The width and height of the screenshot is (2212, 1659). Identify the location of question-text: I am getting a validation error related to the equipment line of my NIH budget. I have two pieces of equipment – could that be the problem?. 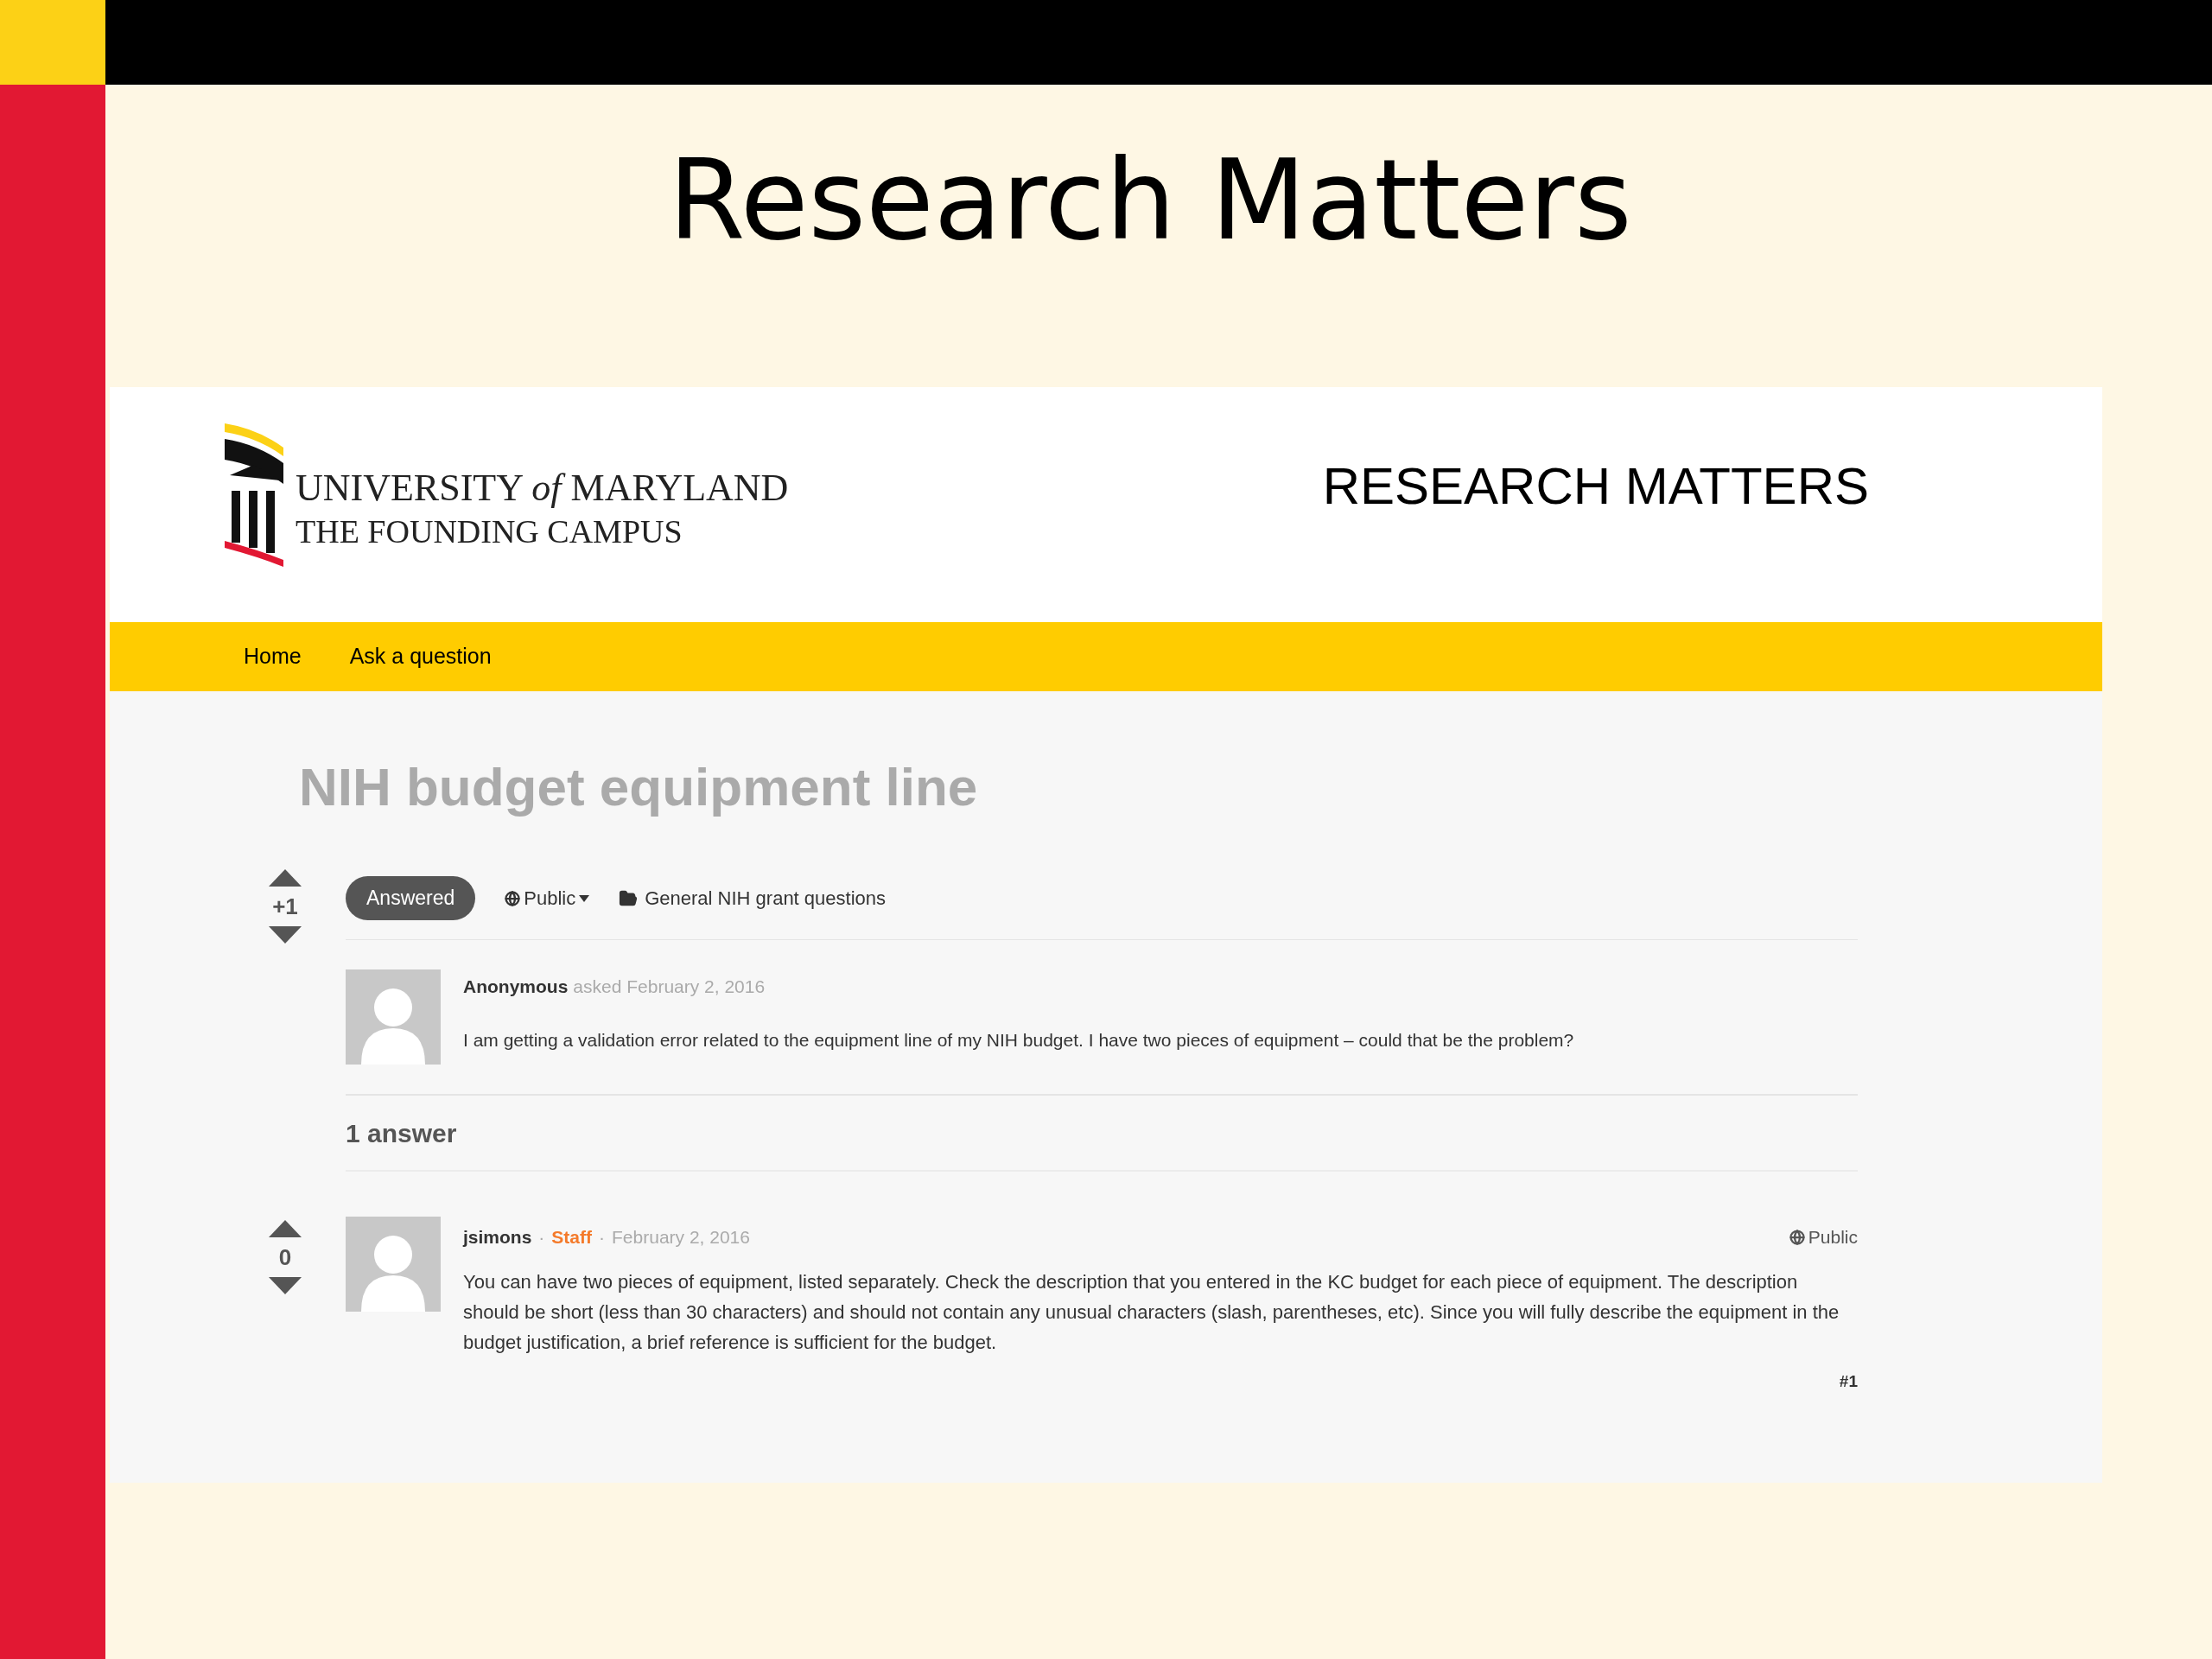
(1018, 1040).